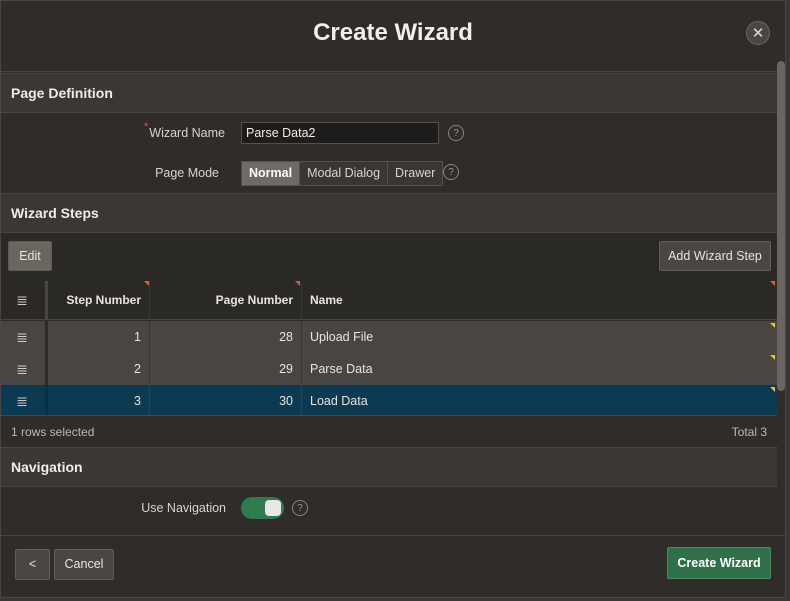 Image resolution: width=790 pixels, height=601 pixels. Describe the element at coordinates (187, 173) in the screenshot. I see `page-mode-label: Page Mode` at that location.